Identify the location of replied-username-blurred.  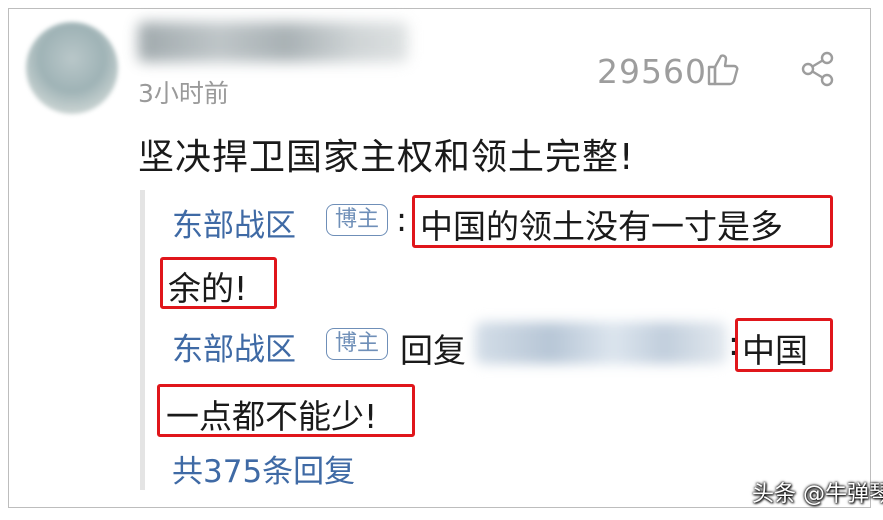
(601, 343).